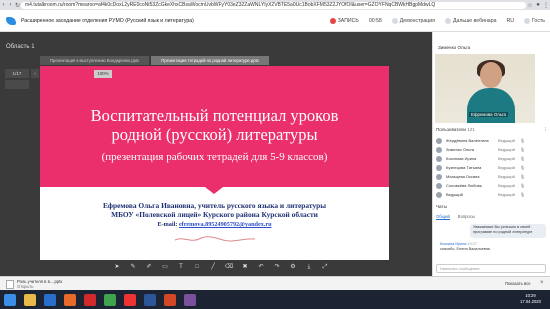 This screenshot has width=550, height=309. What do you see at coordinates (488, 114) in the screenshot?
I see `video-name-label: Ефремова Ольга` at bounding box center [488, 114].